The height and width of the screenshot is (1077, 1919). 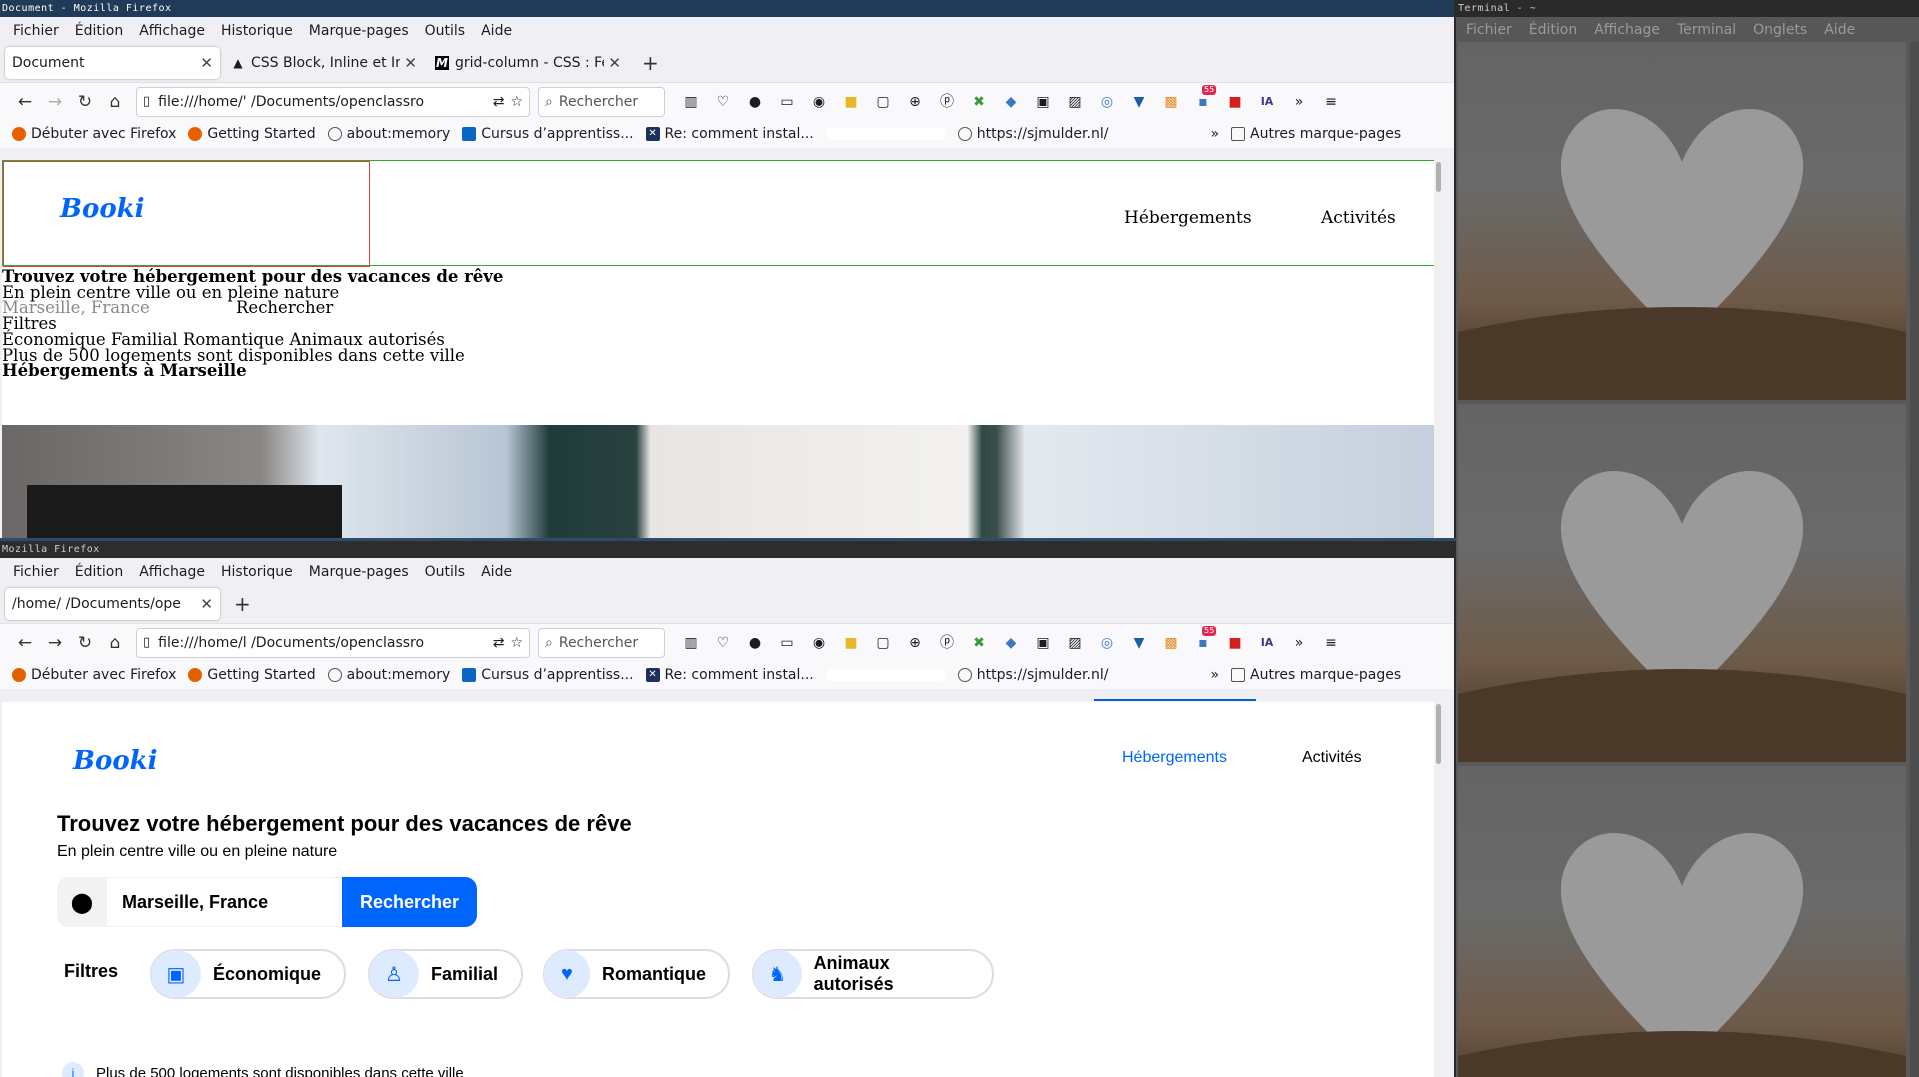 What do you see at coordinates (691, 643) in the screenshot?
I see `reader-view-icon: ▥` at bounding box center [691, 643].